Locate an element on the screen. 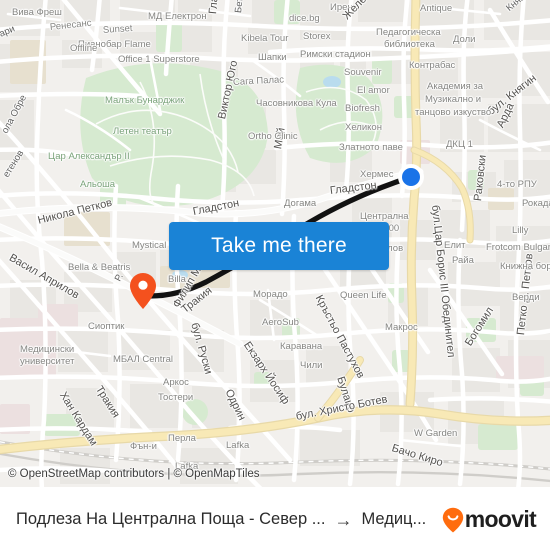 The image size is (550, 550). destination-marker is located at coordinates (411, 177).